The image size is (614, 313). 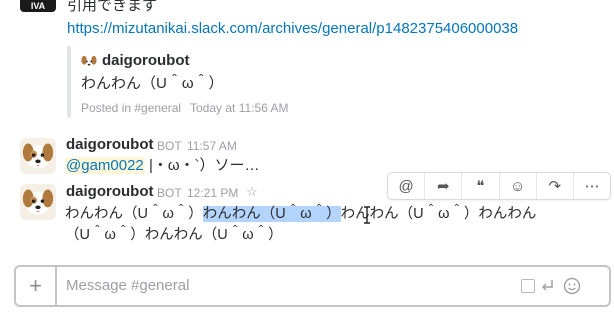 I want to click on message-text-line2: （U＾ω＾）わんわん（U＾ω＾）, so click(x=174, y=235).